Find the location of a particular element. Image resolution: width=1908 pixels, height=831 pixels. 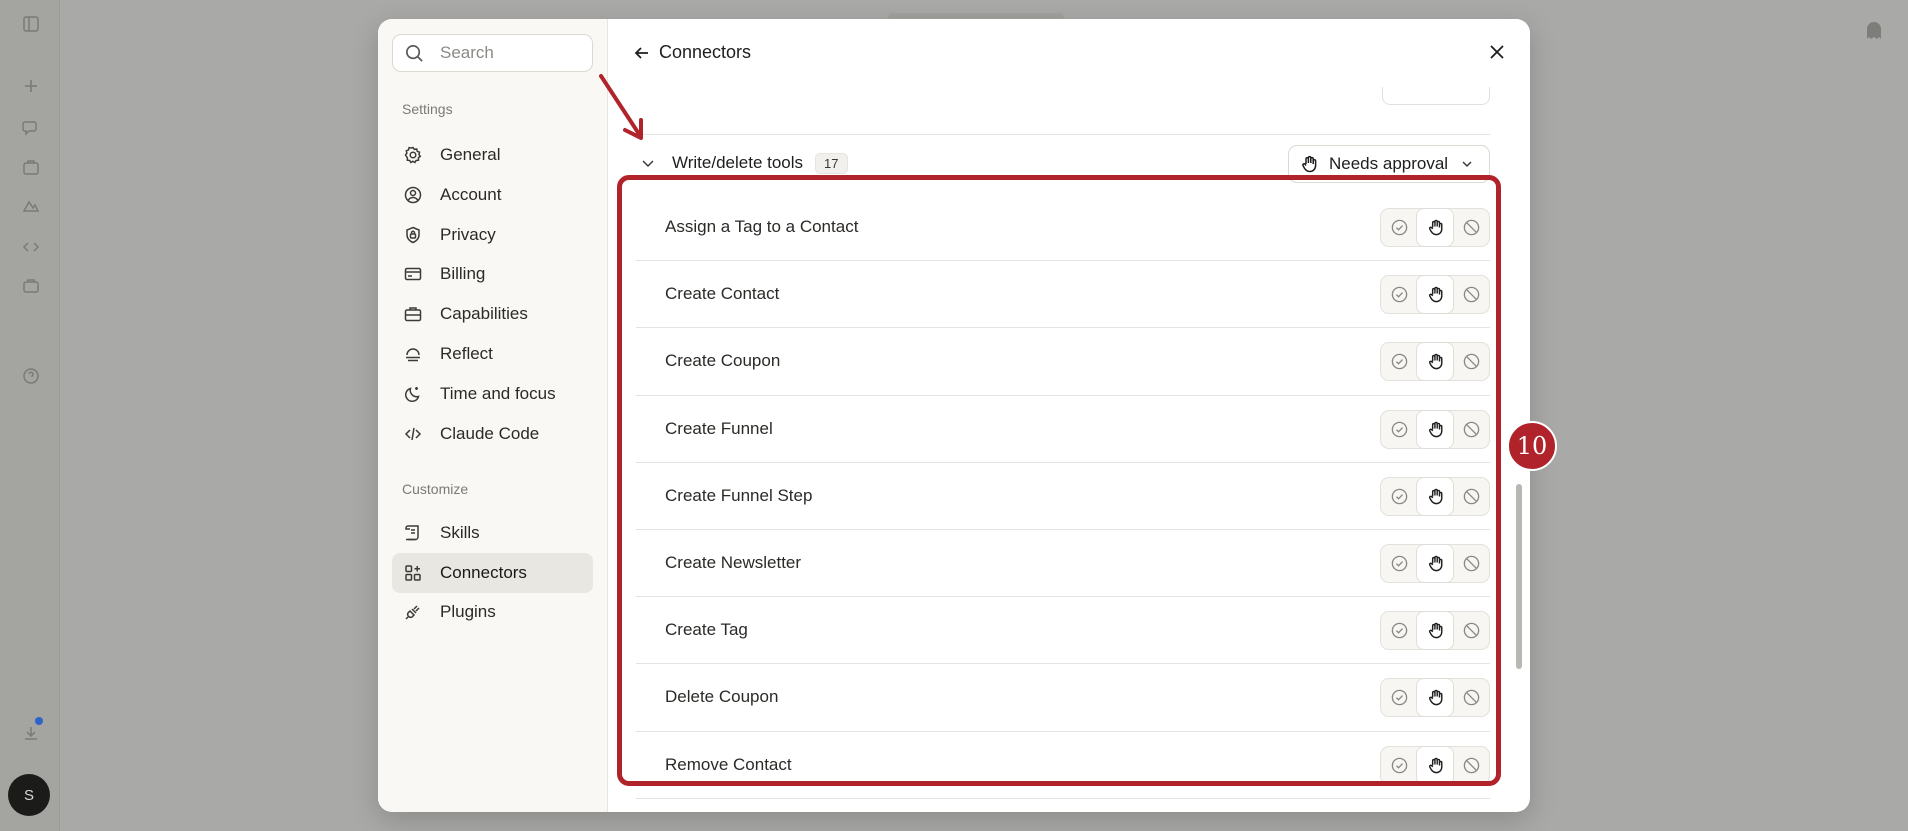

search-input is located at coordinates (515, 53).